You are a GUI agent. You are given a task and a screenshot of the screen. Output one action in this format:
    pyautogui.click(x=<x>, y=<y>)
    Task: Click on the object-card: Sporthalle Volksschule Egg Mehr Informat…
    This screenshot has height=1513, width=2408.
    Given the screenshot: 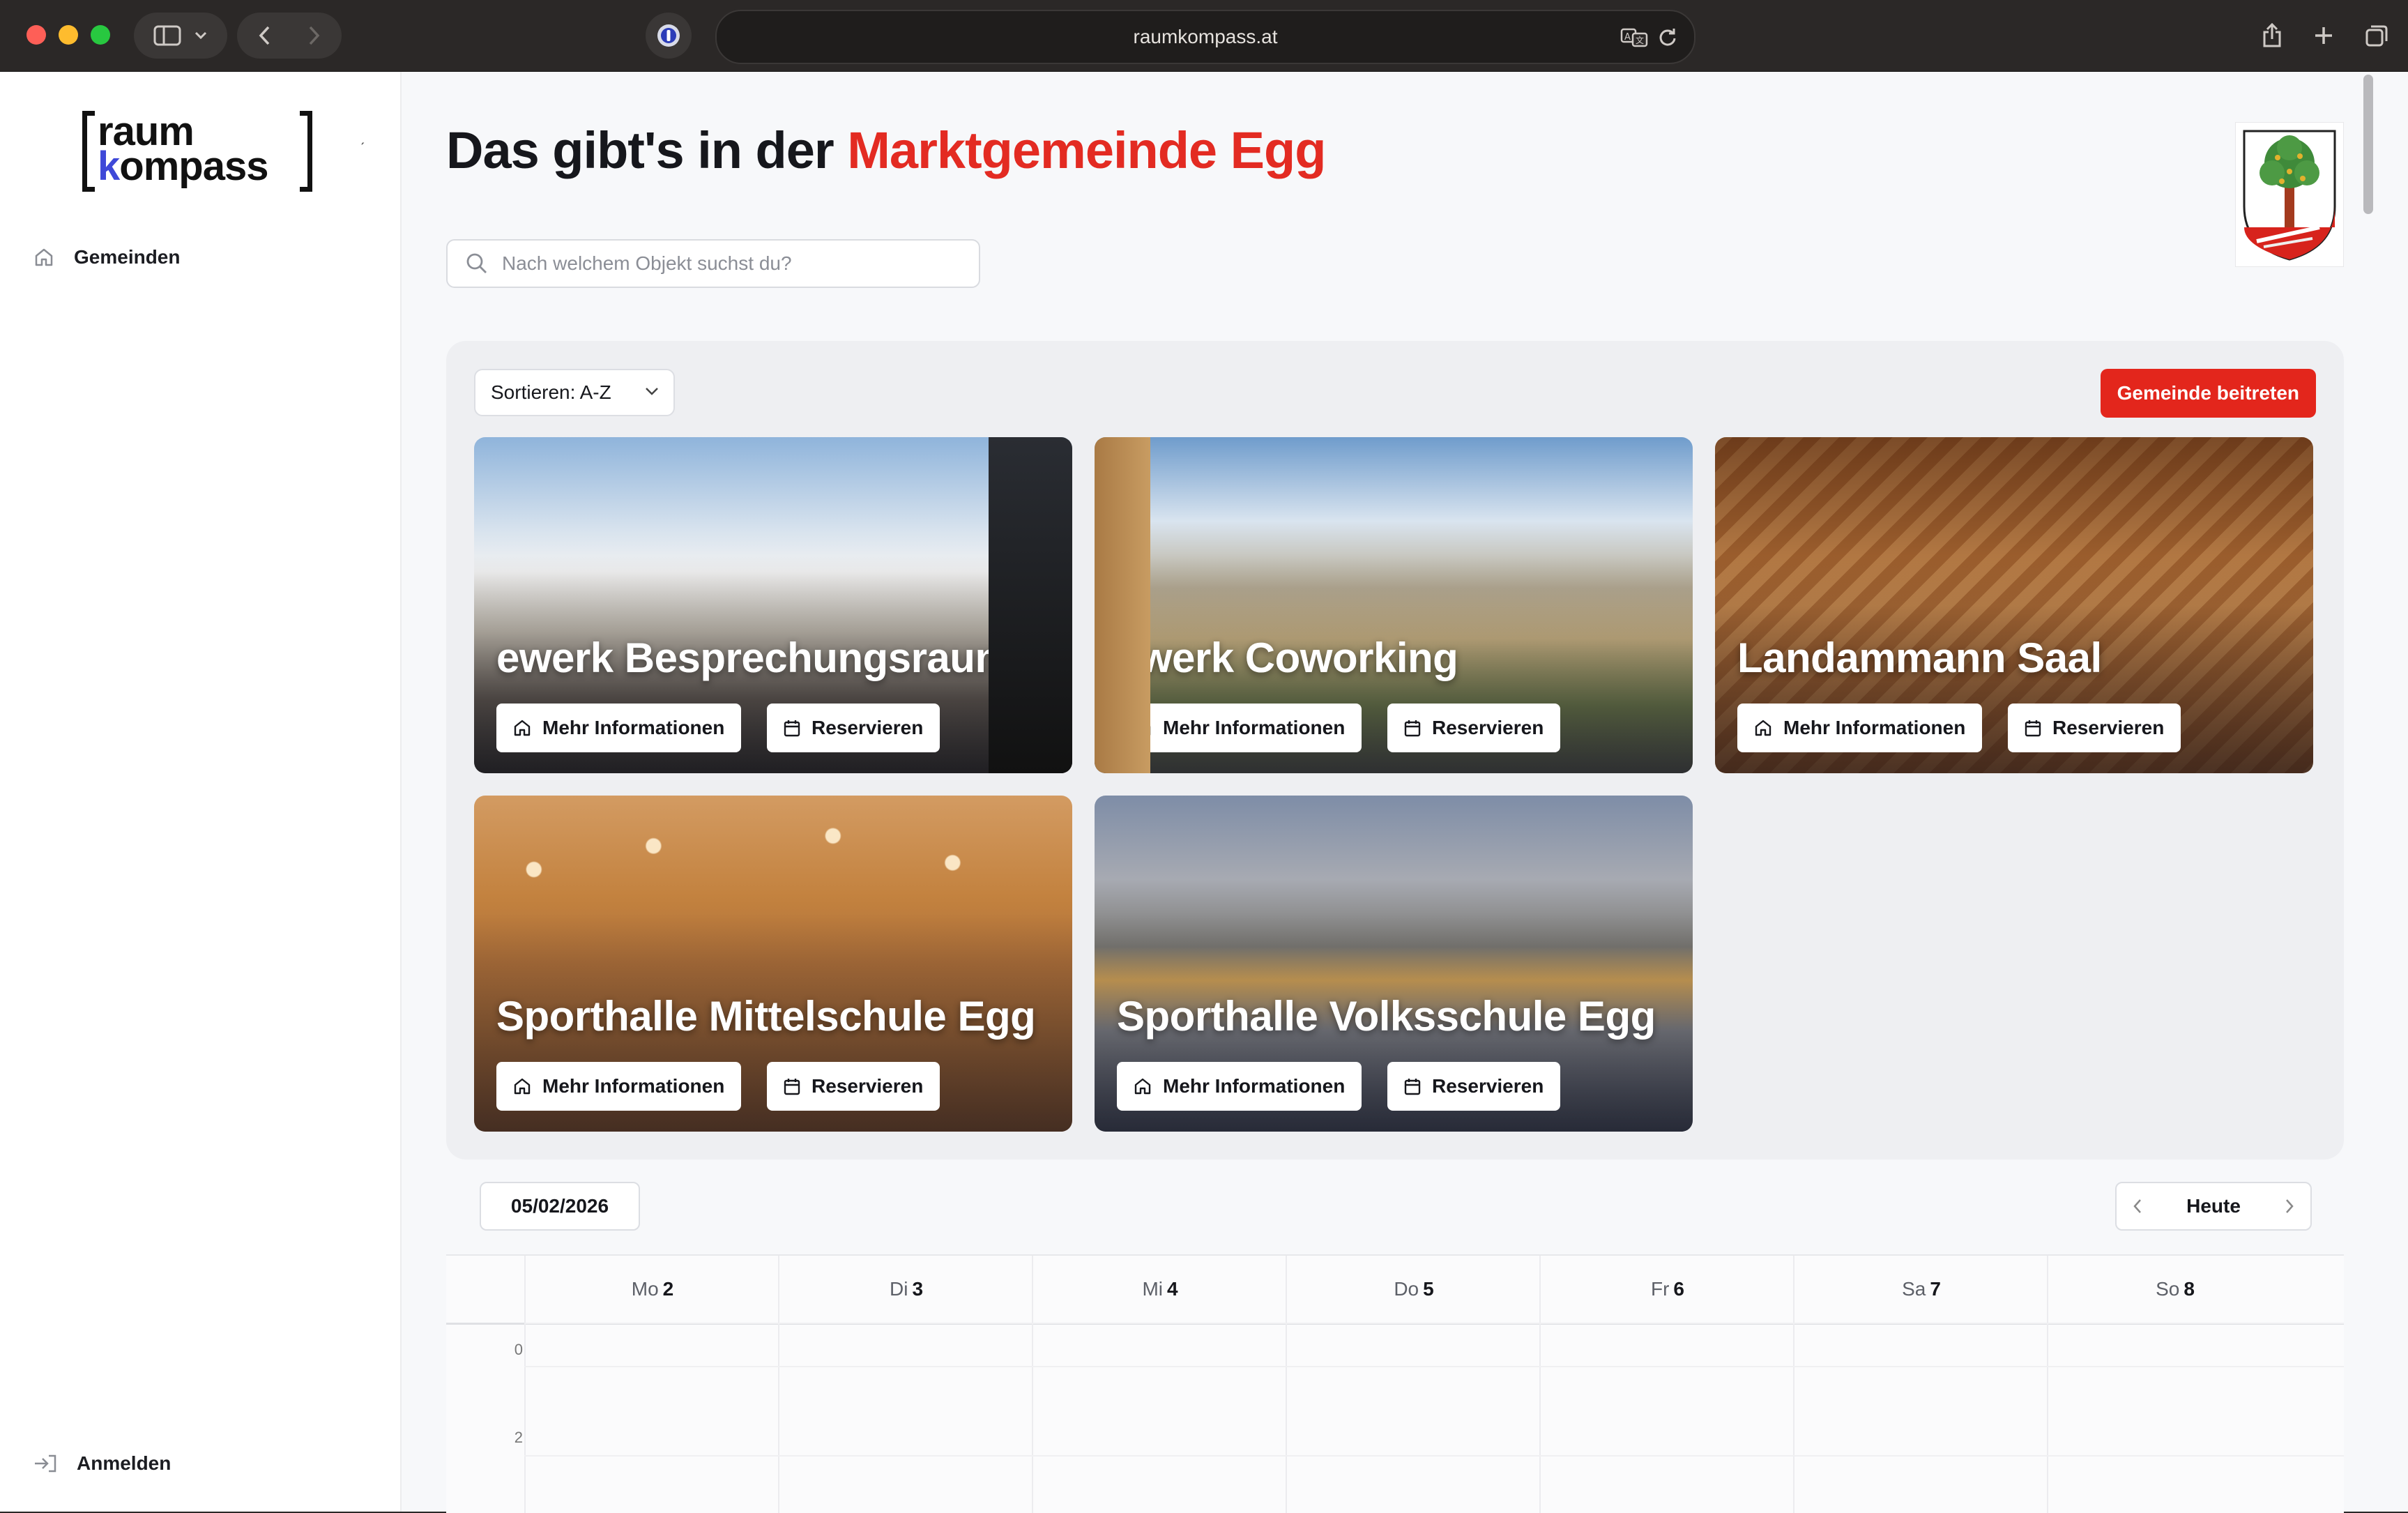 What is the action you would take?
    pyautogui.click(x=1394, y=964)
    